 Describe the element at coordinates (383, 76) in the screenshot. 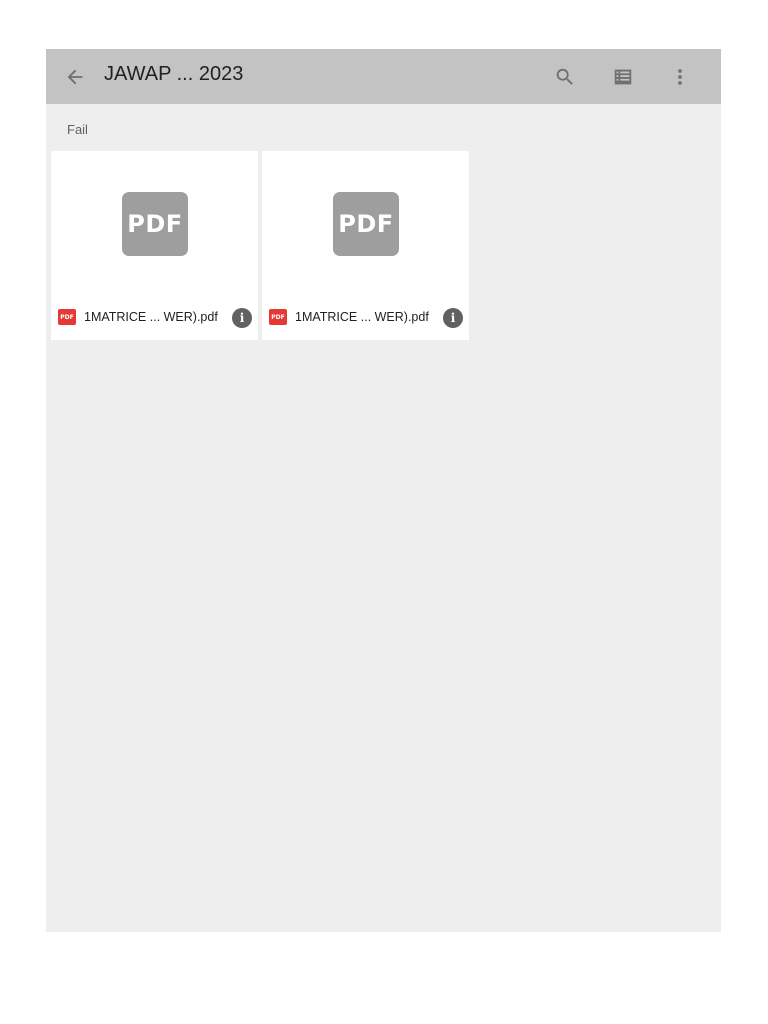

I see `app-toolbar: JAWAP ... 2023` at that location.